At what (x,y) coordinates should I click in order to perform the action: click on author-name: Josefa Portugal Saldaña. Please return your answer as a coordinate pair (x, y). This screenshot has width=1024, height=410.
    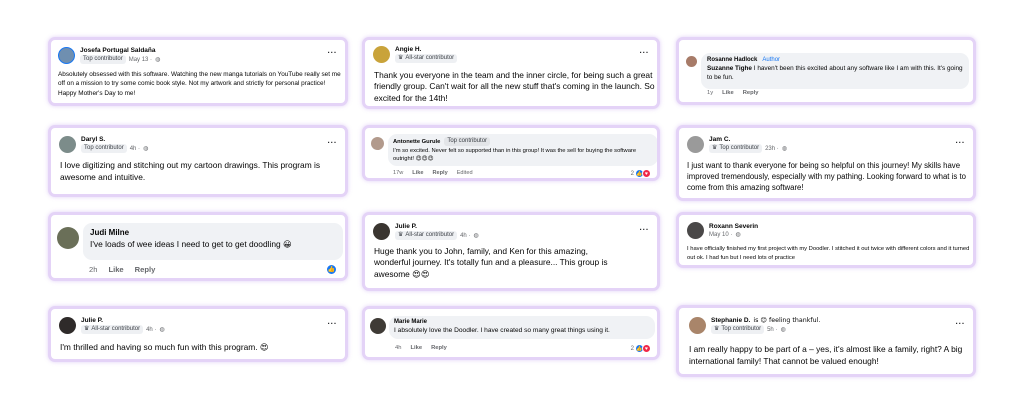
    Looking at the image, I should click on (120, 50).